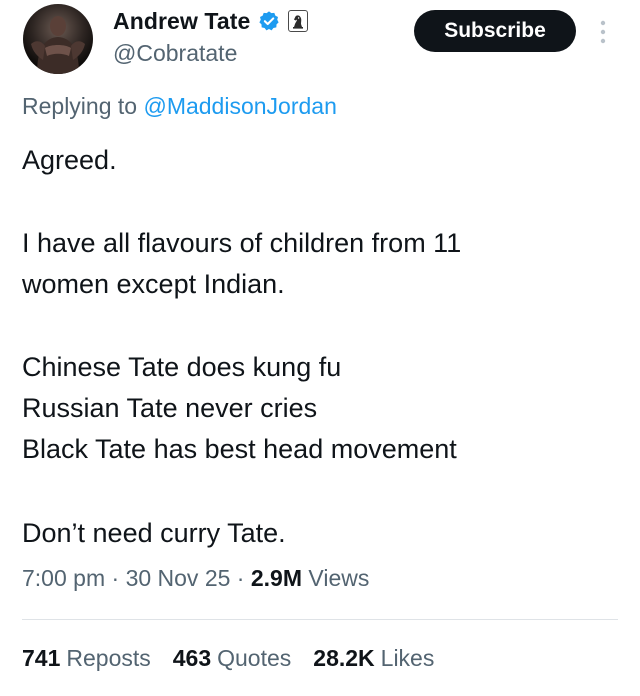 The width and height of the screenshot is (640, 696). Describe the element at coordinates (239, 106) in the screenshot. I see `reply-handle-link: @MaddisonJordan` at that location.